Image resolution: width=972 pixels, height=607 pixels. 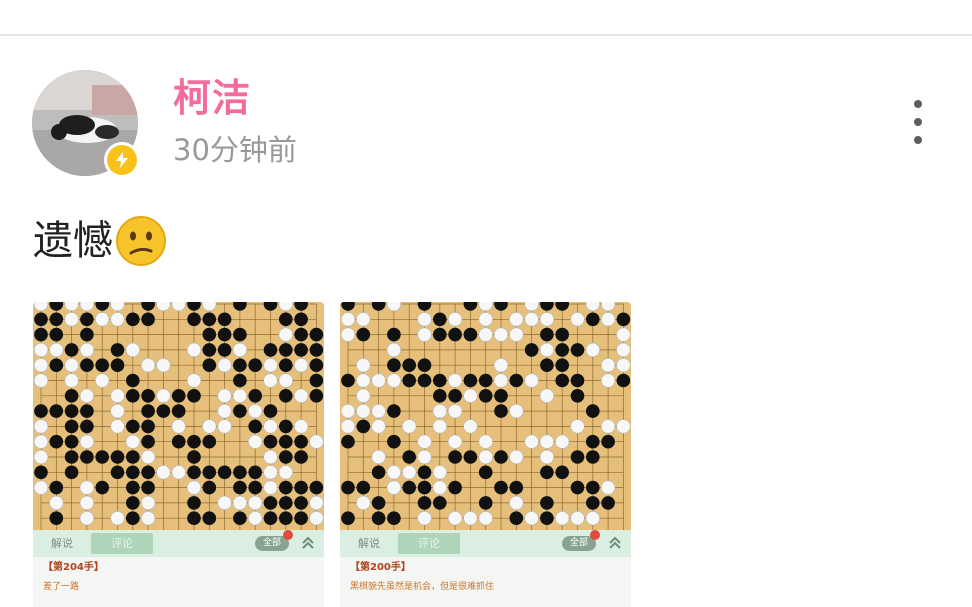 What do you see at coordinates (235, 150) in the screenshot?
I see `post-time: 30分钟前` at bounding box center [235, 150].